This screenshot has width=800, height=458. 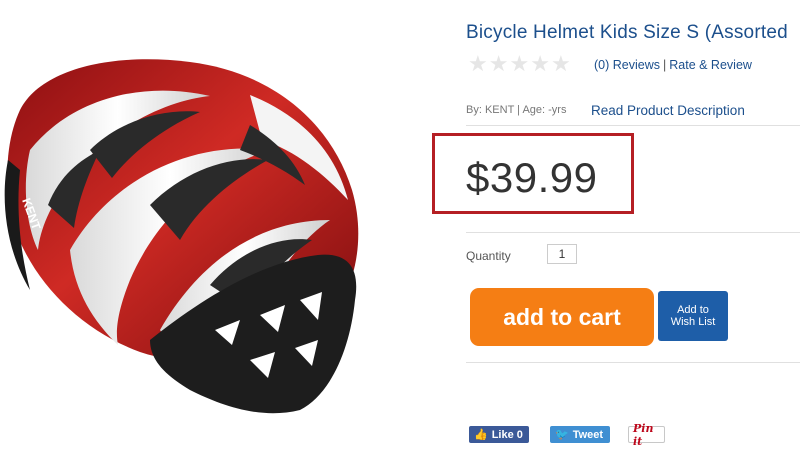 I want to click on add-to-cart-button: add to cart, so click(x=562, y=317).